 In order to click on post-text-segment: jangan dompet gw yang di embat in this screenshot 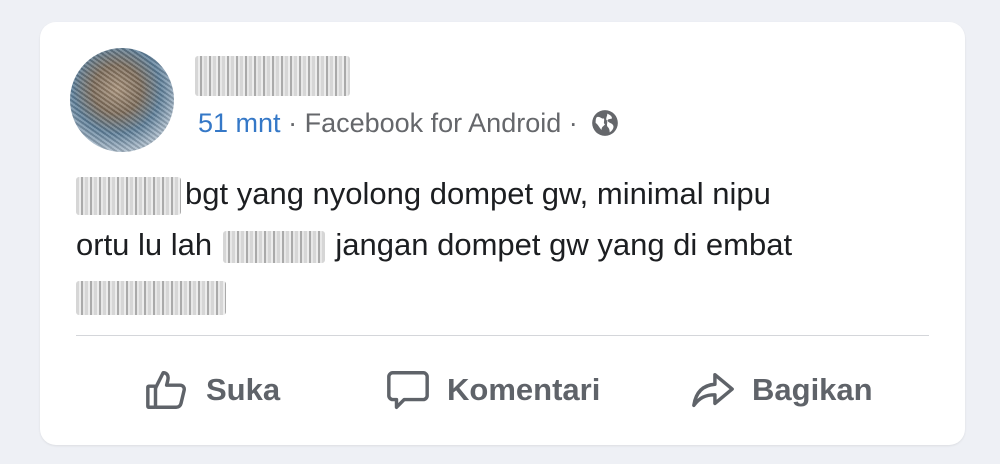, I will do `click(564, 244)`.